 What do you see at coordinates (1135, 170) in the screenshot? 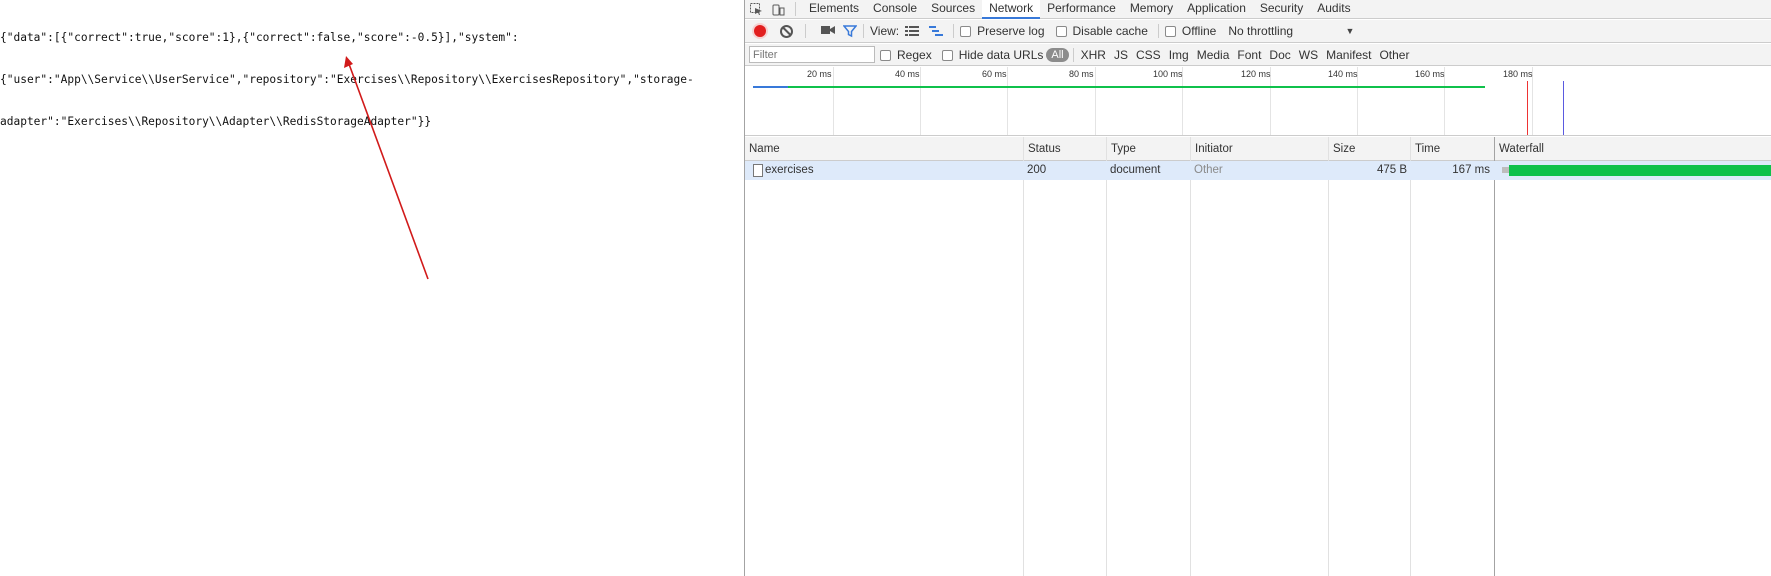
I see `cell-type: document` at bounding box center [1135, 170].